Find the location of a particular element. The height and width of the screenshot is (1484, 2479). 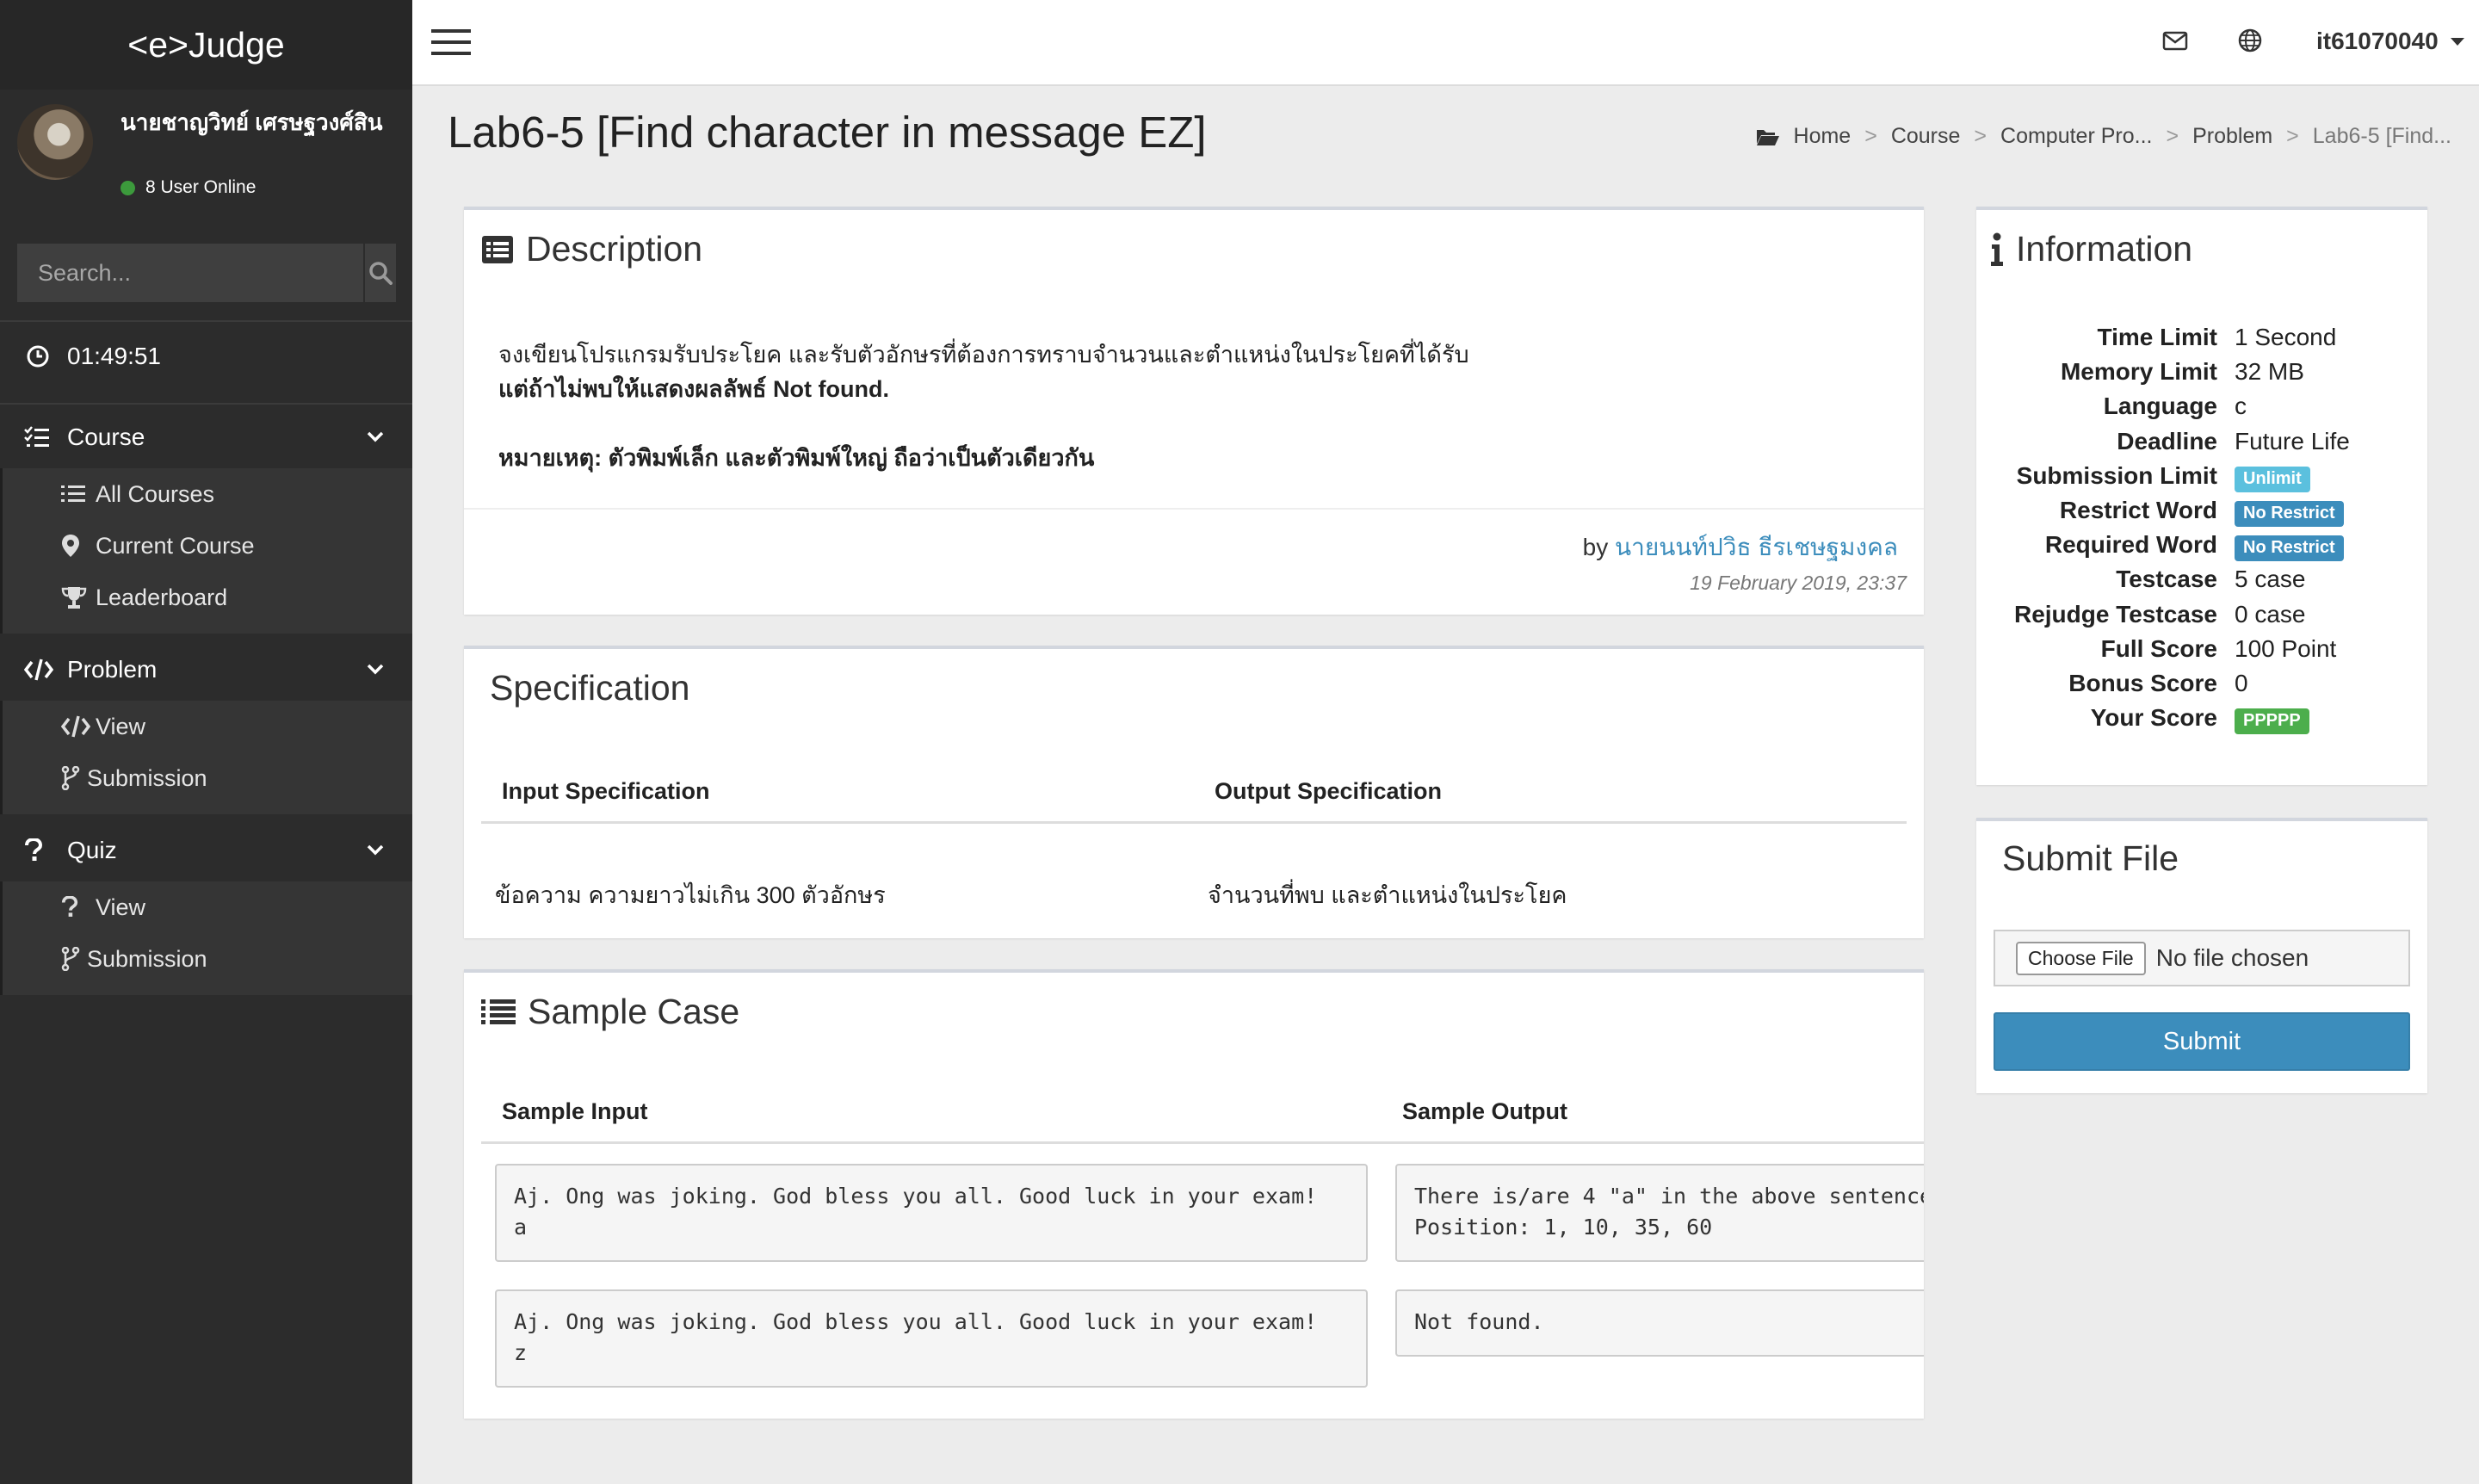

search-input is located at coordinates (190, 273).